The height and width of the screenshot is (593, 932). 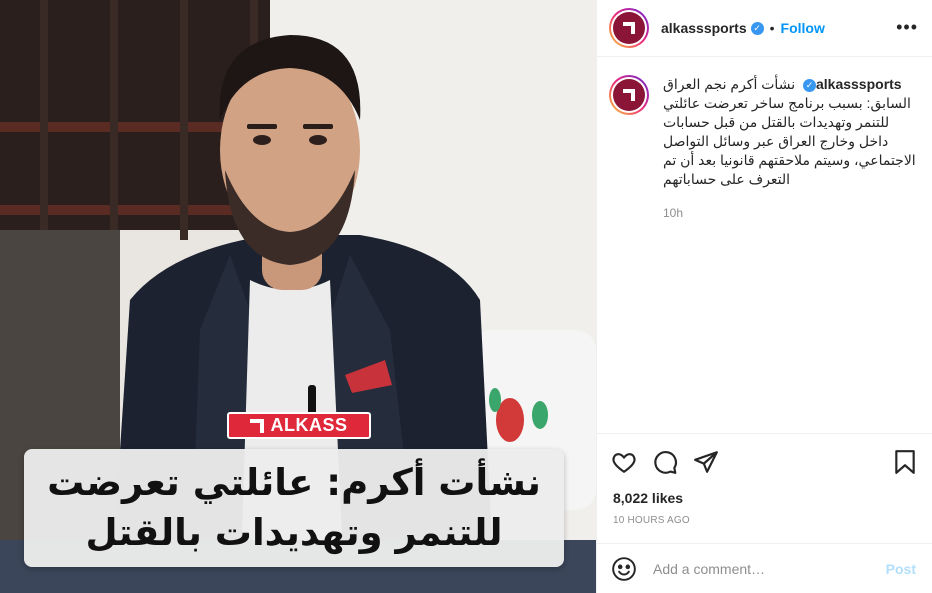 What do you see at coordinates (624, 462) in the screenshot?
I see `heart-icon` at bounding box center [624, 462].